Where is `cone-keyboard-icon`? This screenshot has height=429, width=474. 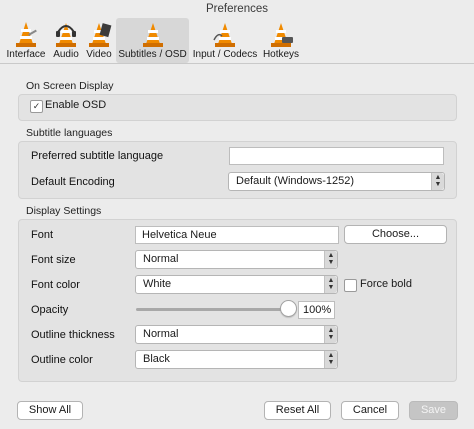
cone-keyboard-icon is located at coordinates (282, 35).